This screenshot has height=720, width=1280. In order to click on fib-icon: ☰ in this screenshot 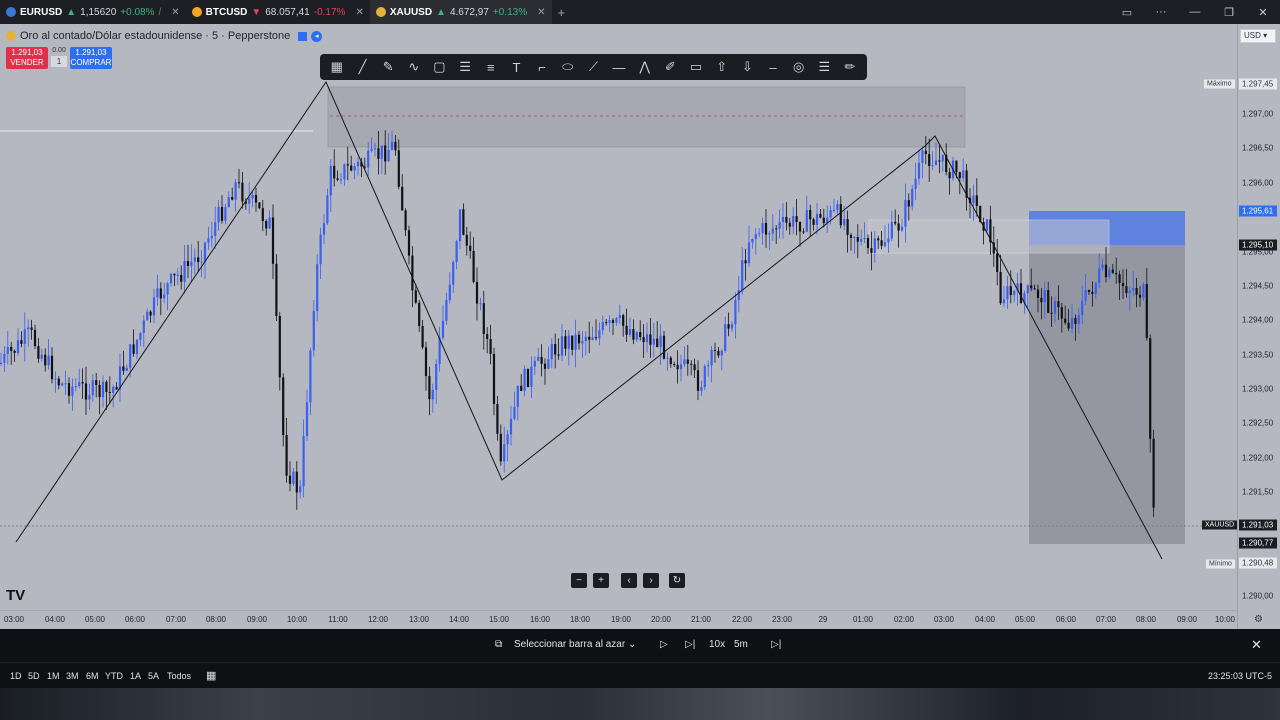, I will do `click(465, 67)`.